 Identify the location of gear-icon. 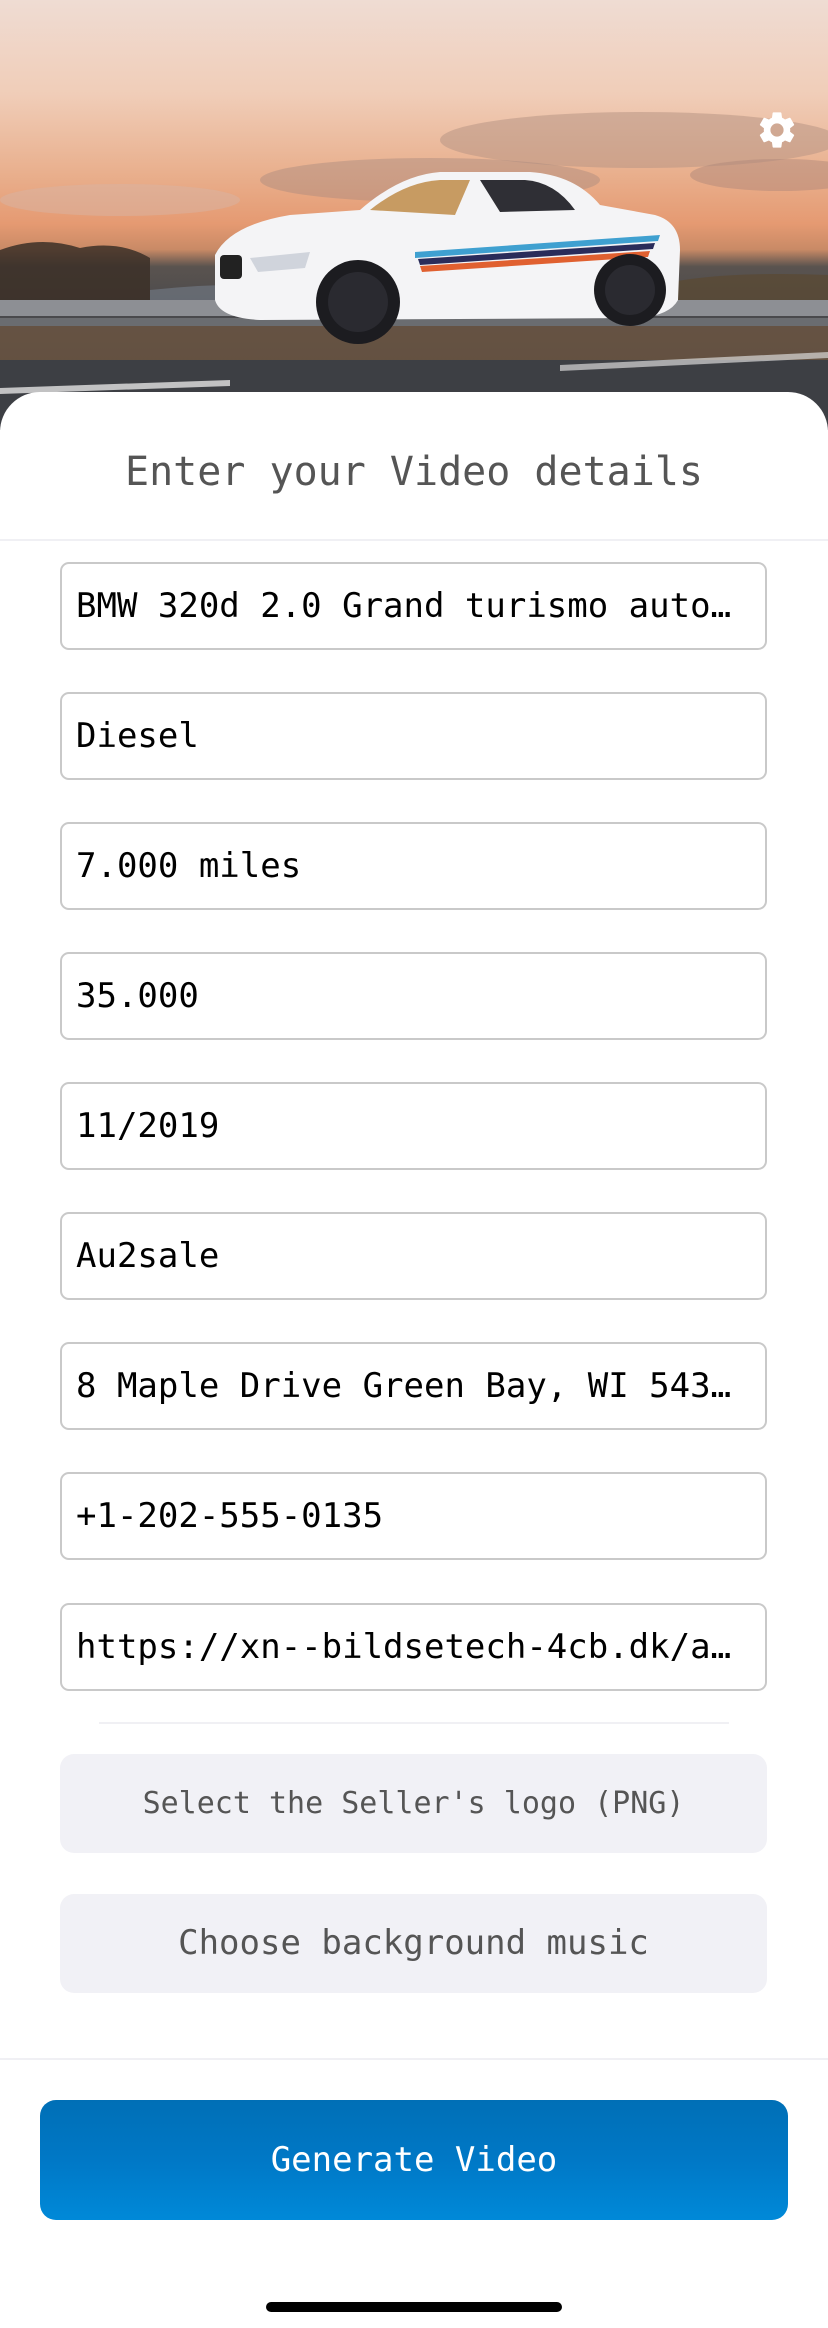
(777, 130).